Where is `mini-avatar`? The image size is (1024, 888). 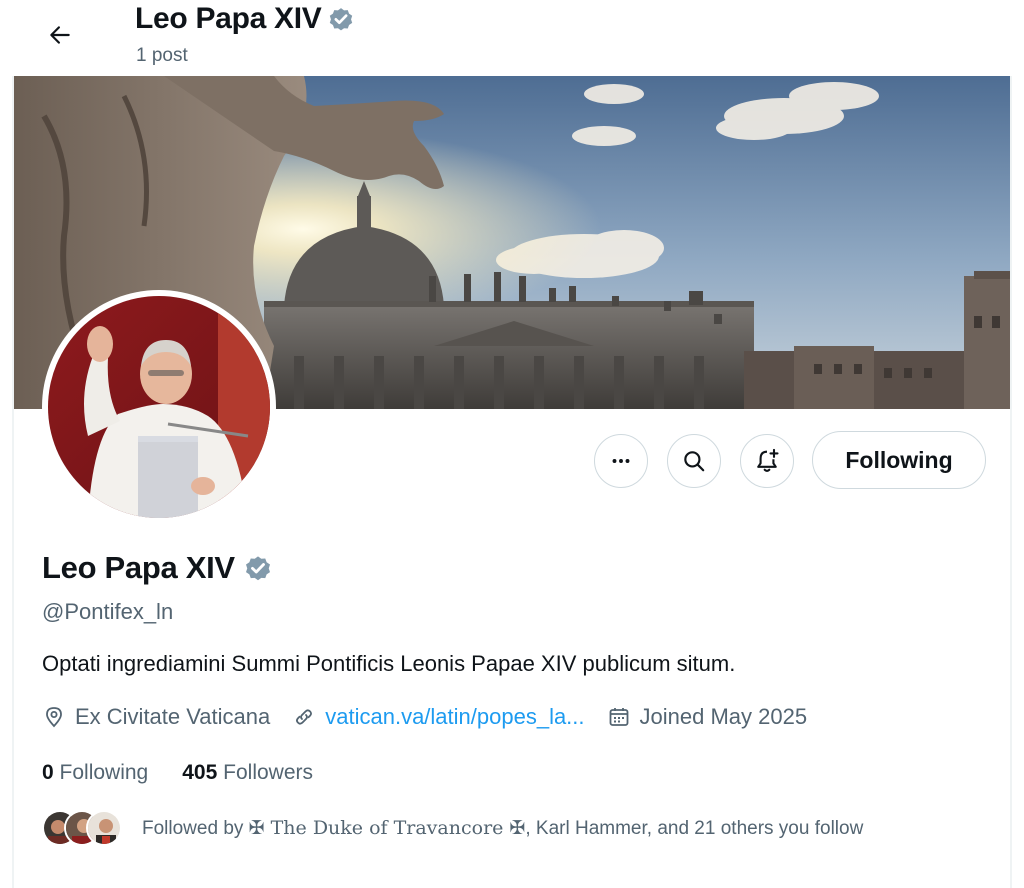 mini-avatar is located at coordinates (104, 828).